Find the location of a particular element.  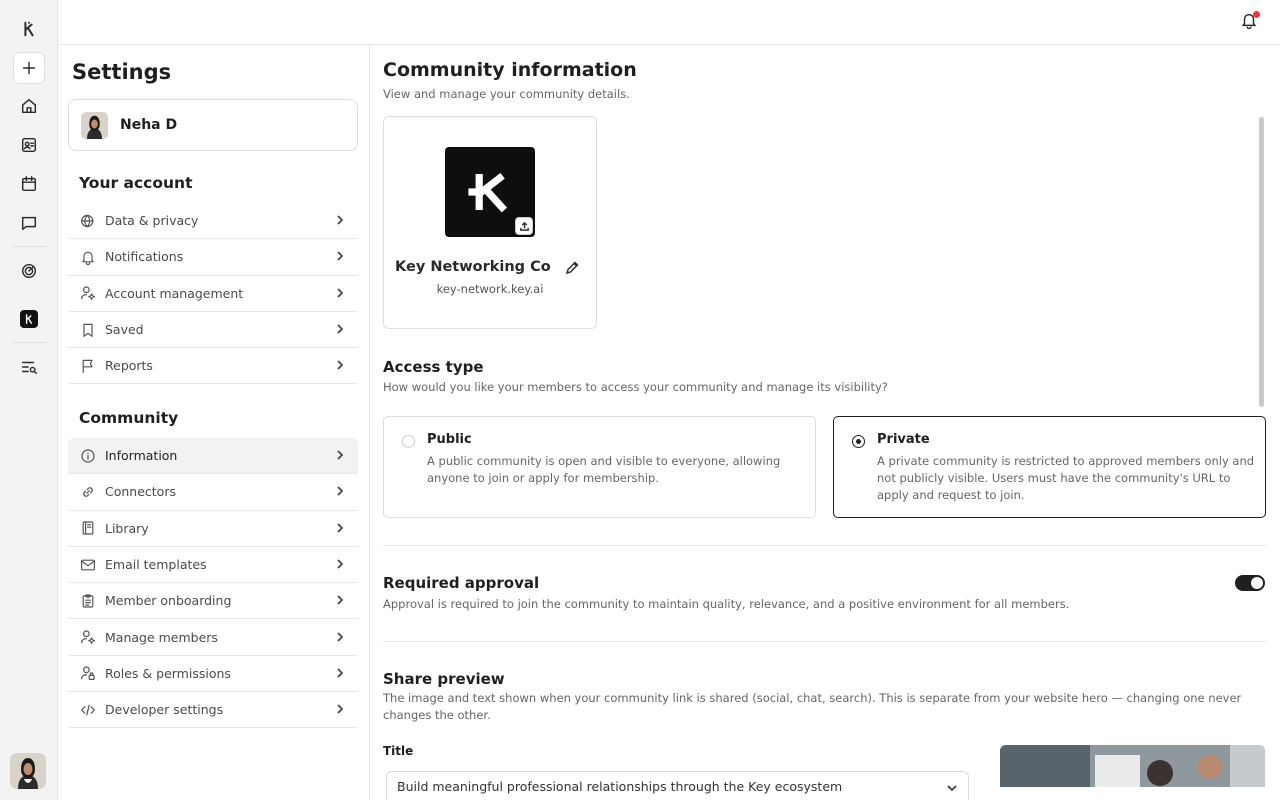

user-avatar is located at coordinates (28, 771).